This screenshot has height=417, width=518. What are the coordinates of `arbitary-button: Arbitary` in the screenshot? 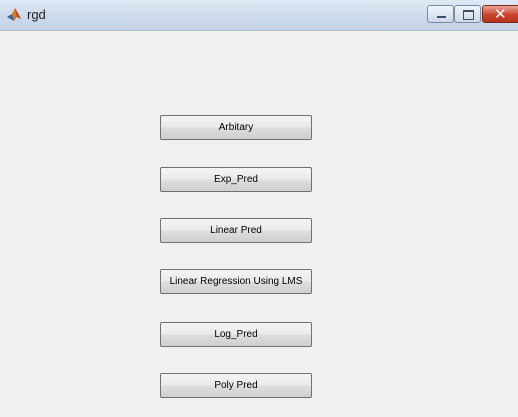 It's located at (236, 127).